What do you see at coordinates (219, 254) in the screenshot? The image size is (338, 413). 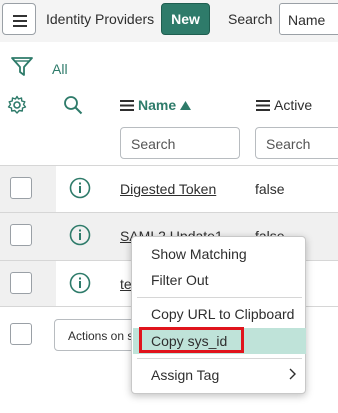 I see `menu-item-show-matching: Show Matching` at bounding box center [219, 254].